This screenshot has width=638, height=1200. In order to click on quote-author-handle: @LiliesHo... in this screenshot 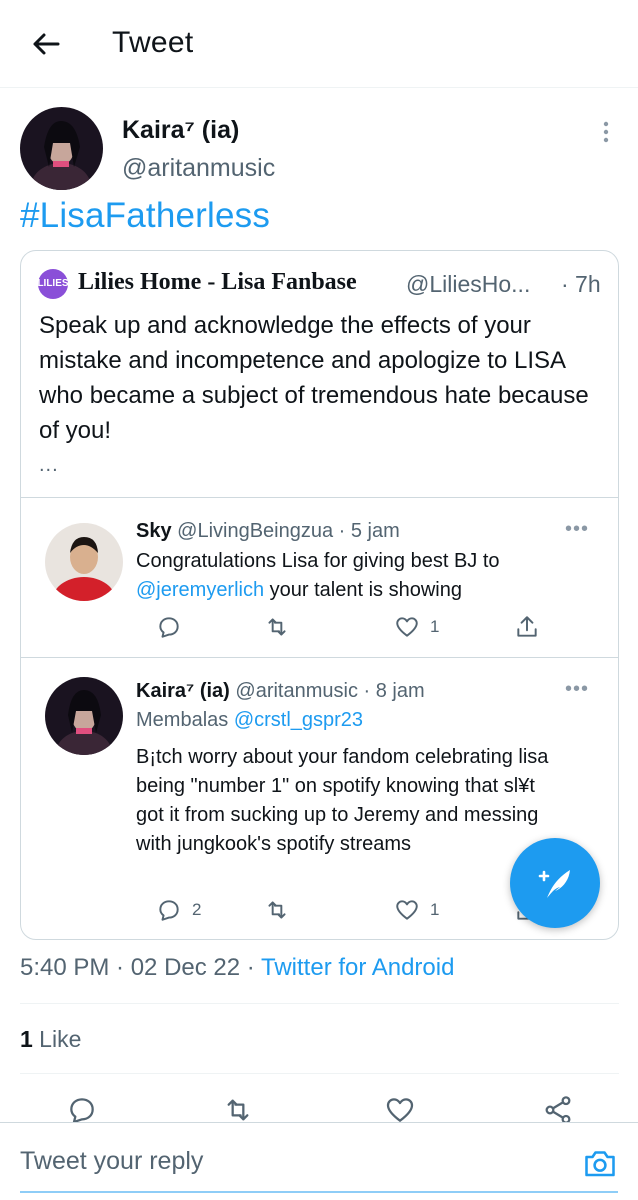, I will do `click(468, 284)`.